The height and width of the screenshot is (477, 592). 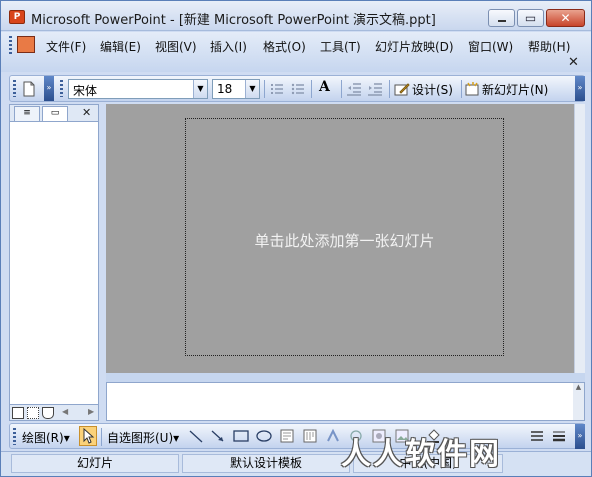 I want to click on document-close-button: ✕, so click(x=573, y=62).